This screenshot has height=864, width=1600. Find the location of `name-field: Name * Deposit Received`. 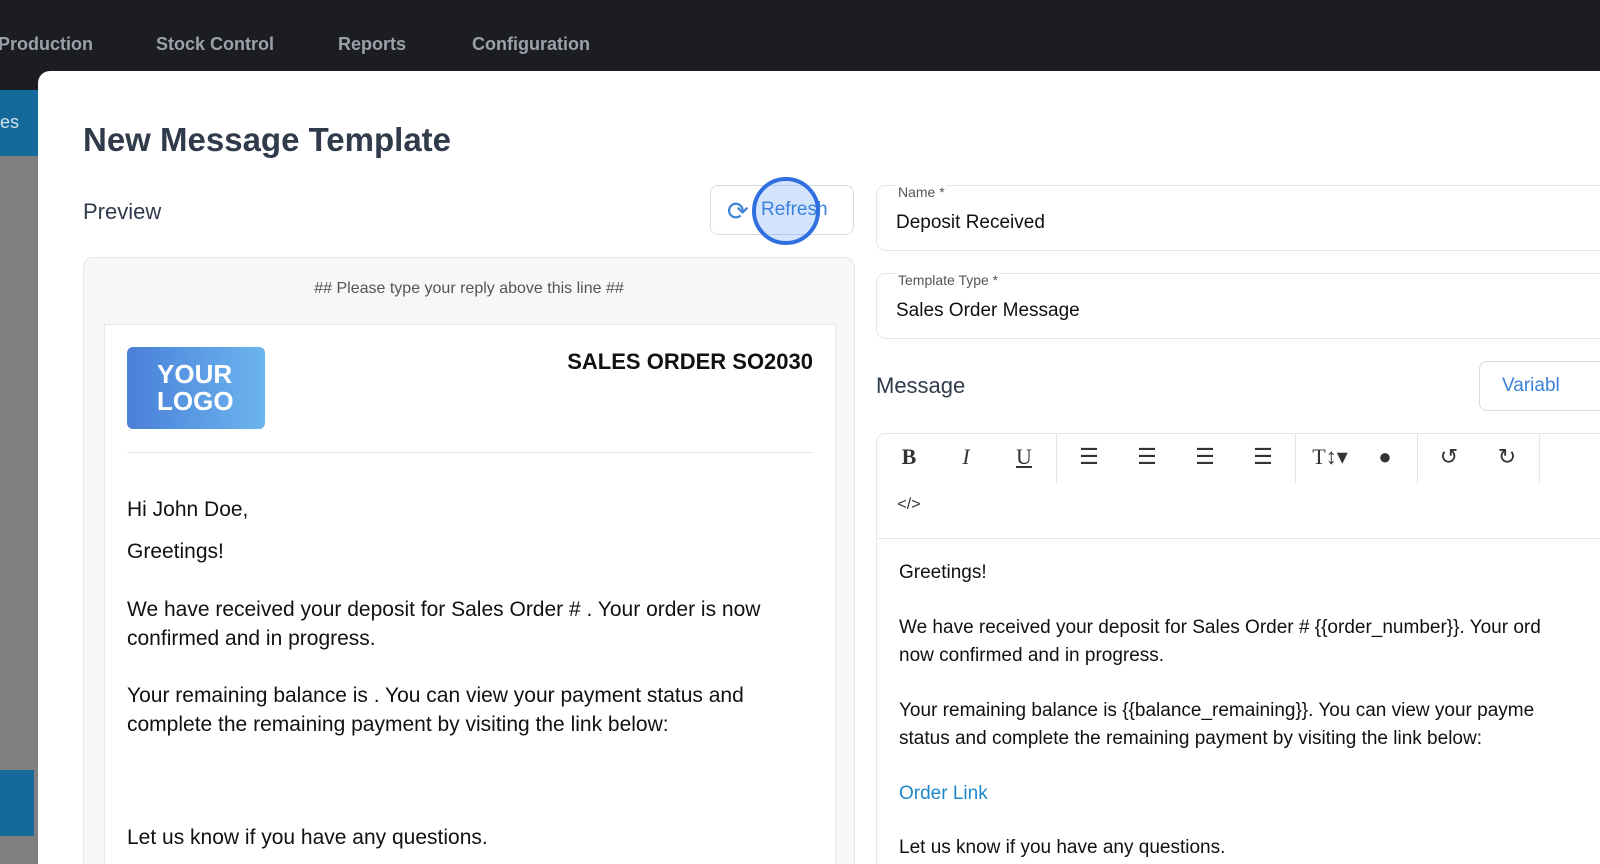

name-field: Name * Deposit Received is located at coordinates (1238, 217).